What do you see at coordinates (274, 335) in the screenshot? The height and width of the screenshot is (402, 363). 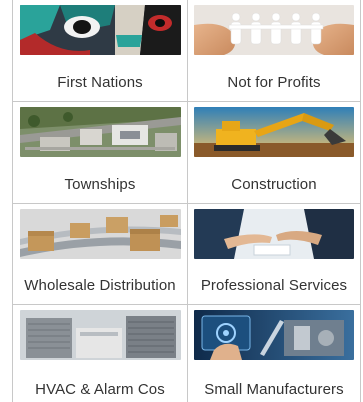 I see `factory-technology-image` at bounding box center [274, 335].